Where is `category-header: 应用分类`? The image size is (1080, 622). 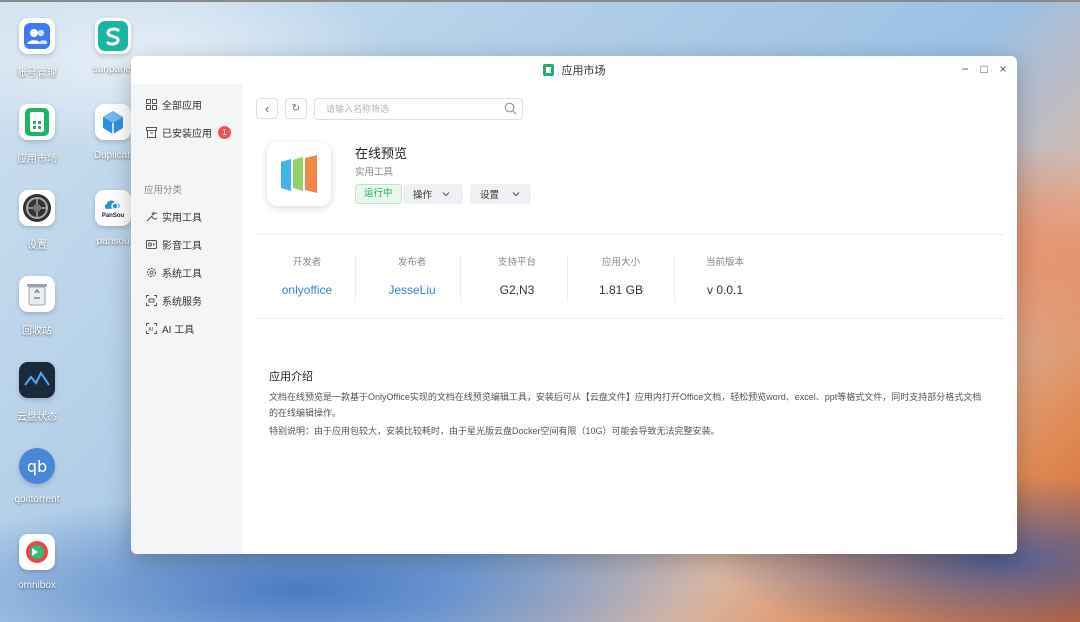
category-header: 应用分类 is located at coordinates (163, 190).